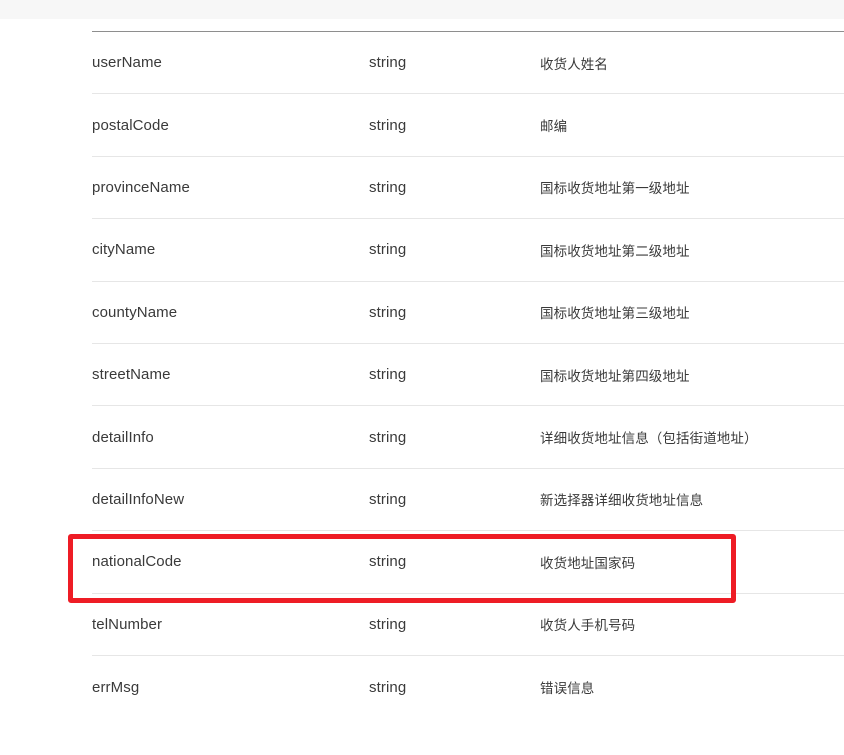 Image resolution: width=844 pixels, height=755 pixels. I want to click on table-row: telNumber string 收货人手机号码, so click(468, 625).